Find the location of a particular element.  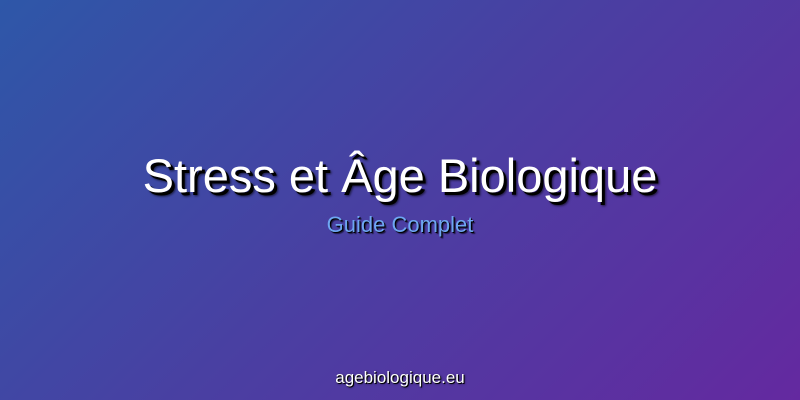

banner-subtitle: Guide Complet is located at coordinates (400, 224).